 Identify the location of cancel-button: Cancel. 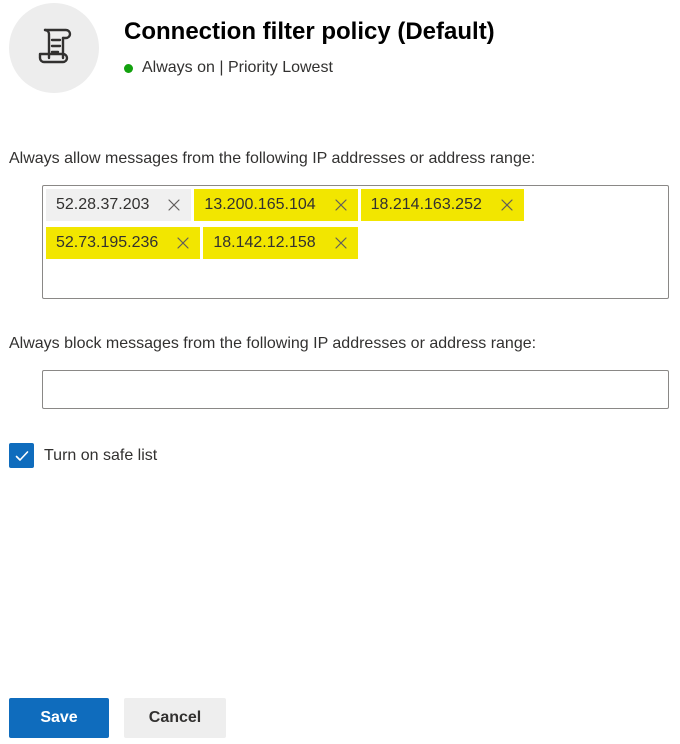
(175, 718).